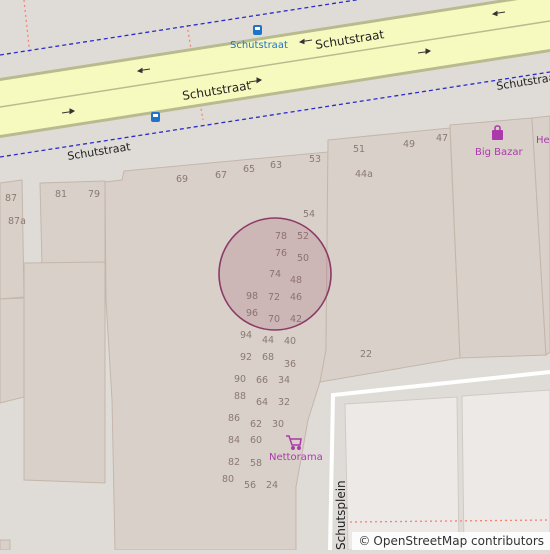  I want to click on house-number-79: 79, so click(94, 194).